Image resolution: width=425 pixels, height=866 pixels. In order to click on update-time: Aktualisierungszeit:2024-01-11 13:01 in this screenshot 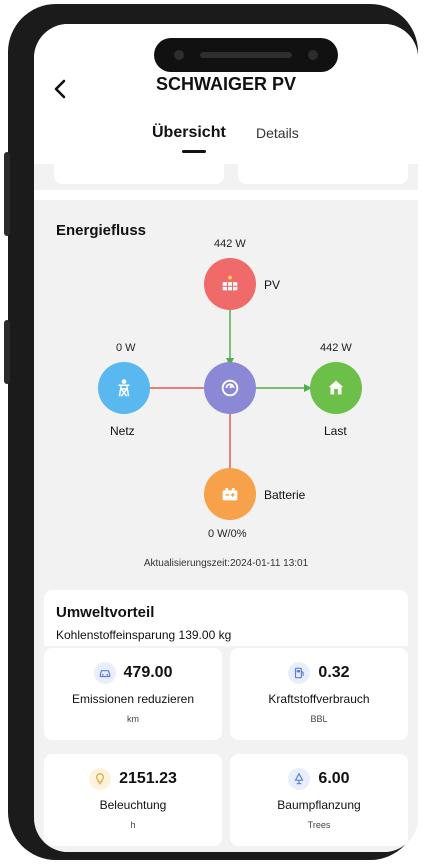, I will do `click(226, 563)`.